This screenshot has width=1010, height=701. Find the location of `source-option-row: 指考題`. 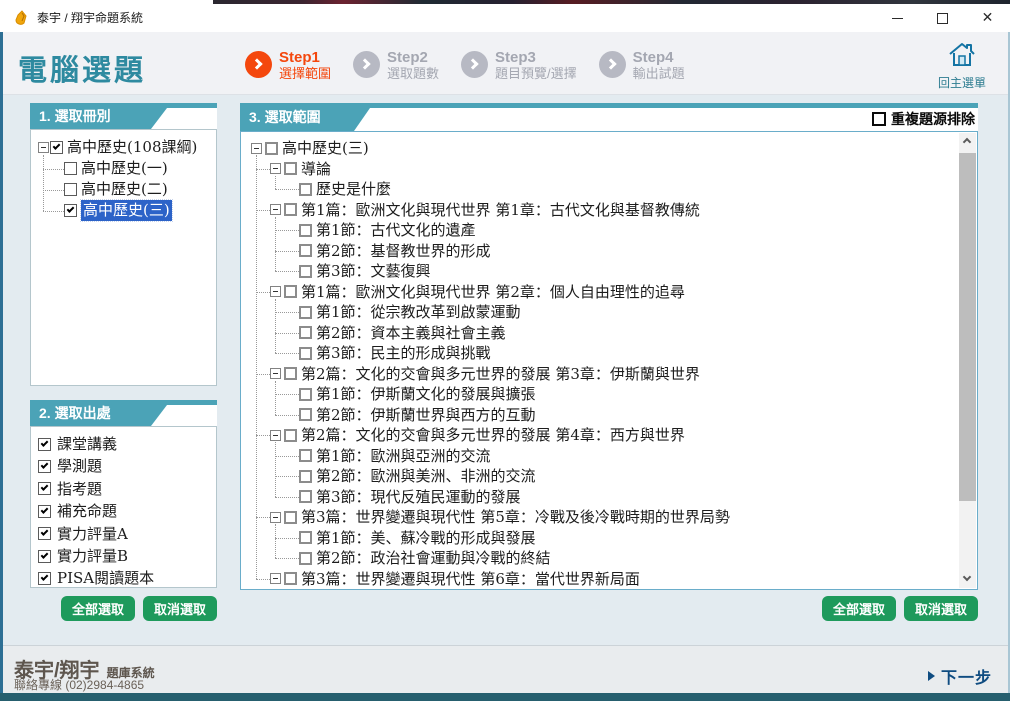

source-option-row: 指考題 is located at coordinates (123, 489).